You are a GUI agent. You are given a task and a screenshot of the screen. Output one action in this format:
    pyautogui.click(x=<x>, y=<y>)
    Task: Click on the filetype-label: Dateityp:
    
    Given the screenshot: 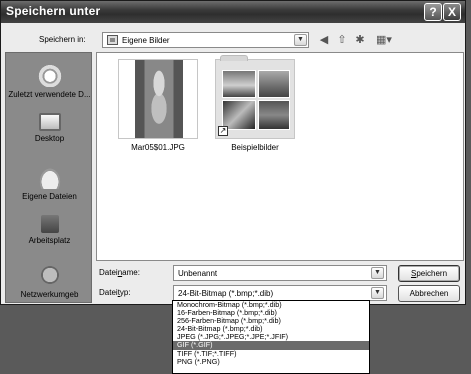 What is the action you would take?
    pyautogui.click(x=115, y=292)
    